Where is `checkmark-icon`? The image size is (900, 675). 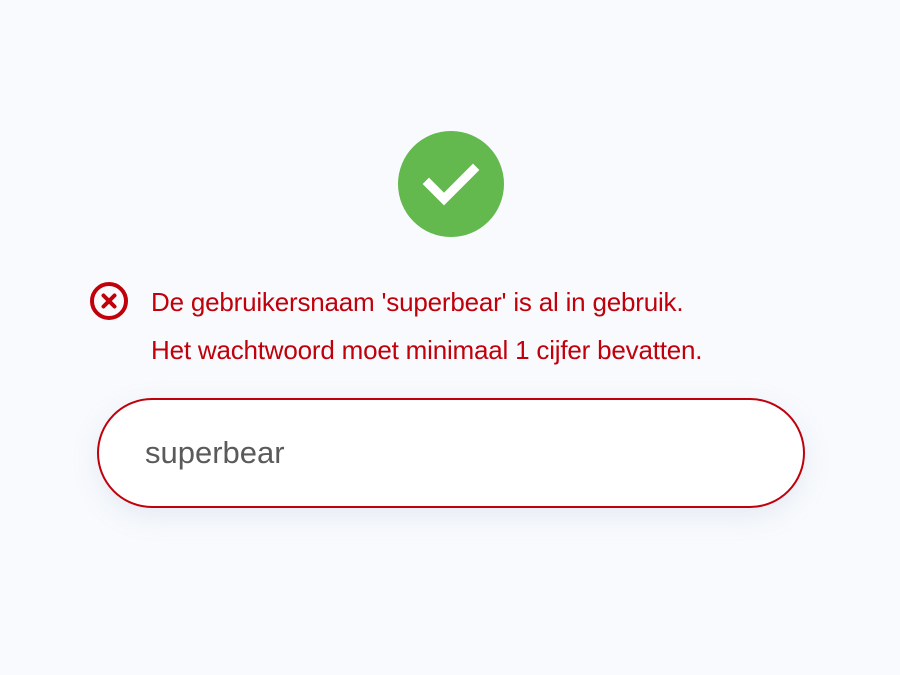
checkmark-icon is located at coordinates (451, 184).